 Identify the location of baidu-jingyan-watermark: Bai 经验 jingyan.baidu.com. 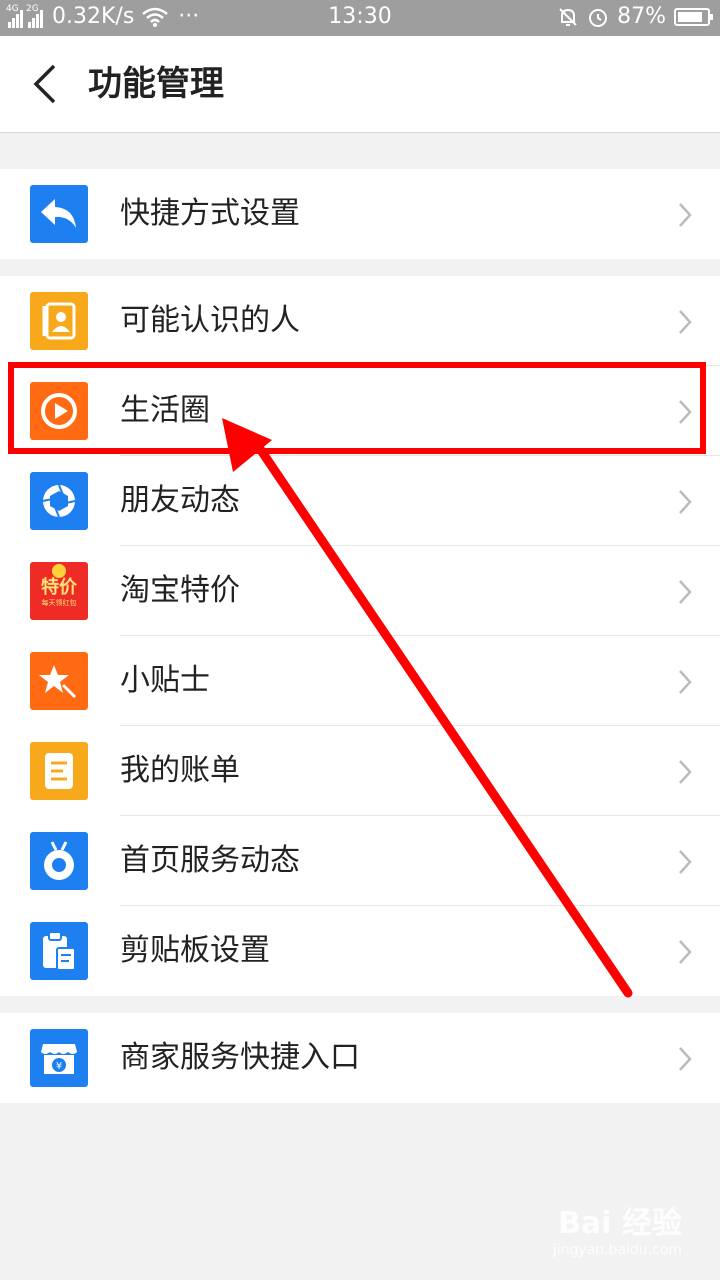
(617, 1228).